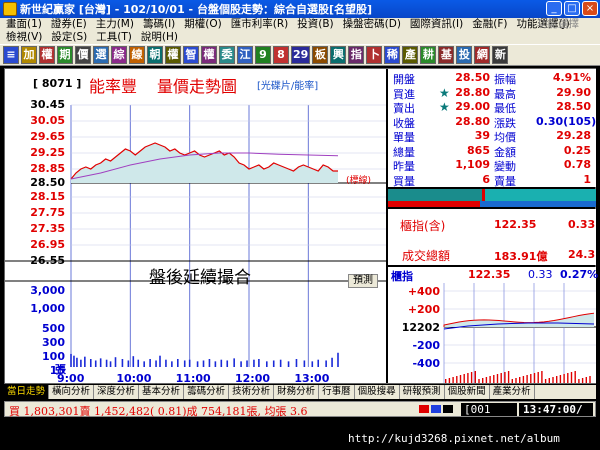 The image size is (600, 450). I want to click on menu-item: 證券(E), so click(69, 24).